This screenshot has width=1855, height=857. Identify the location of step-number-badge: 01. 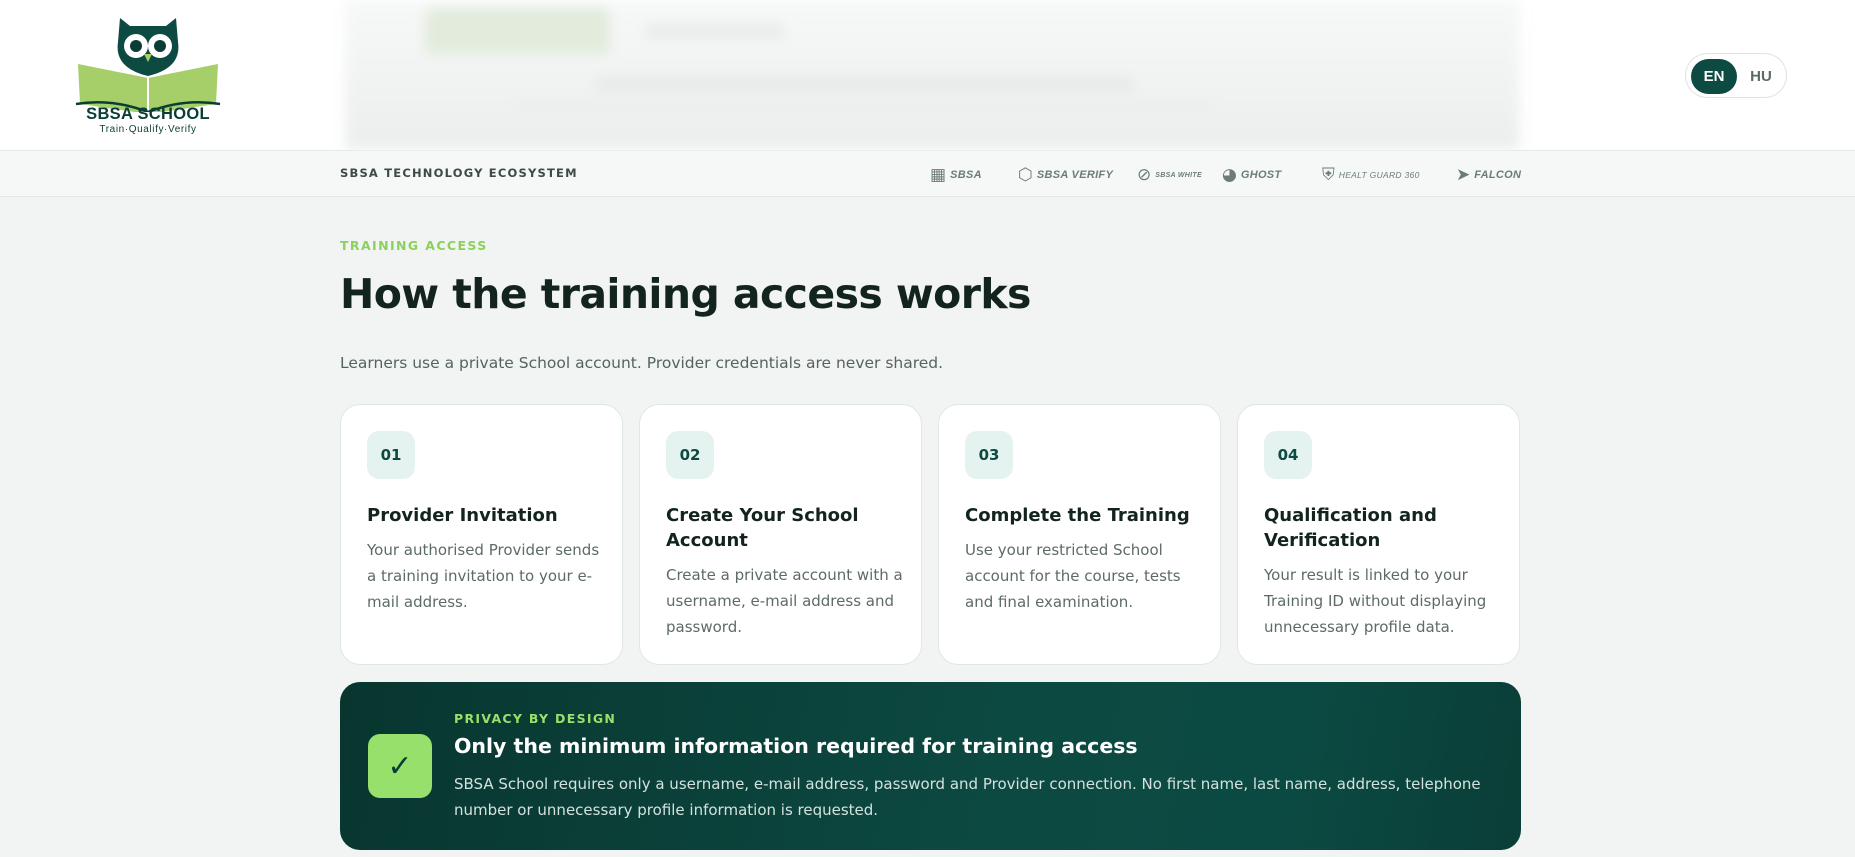
(391, 455).